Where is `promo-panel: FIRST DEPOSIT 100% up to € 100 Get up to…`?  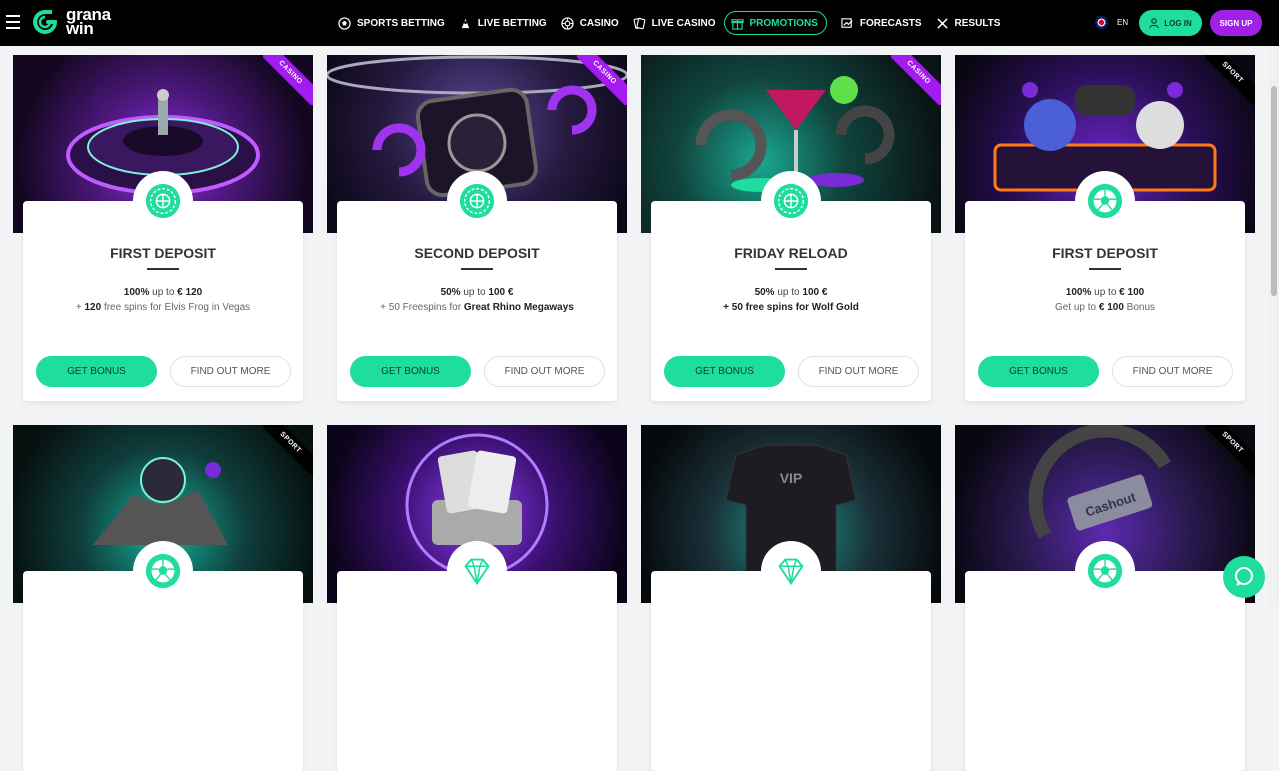
promo-panel: FIRST DEPOSIT 100% up to € 100 Get up to… is located at coordinates (1105, 301).